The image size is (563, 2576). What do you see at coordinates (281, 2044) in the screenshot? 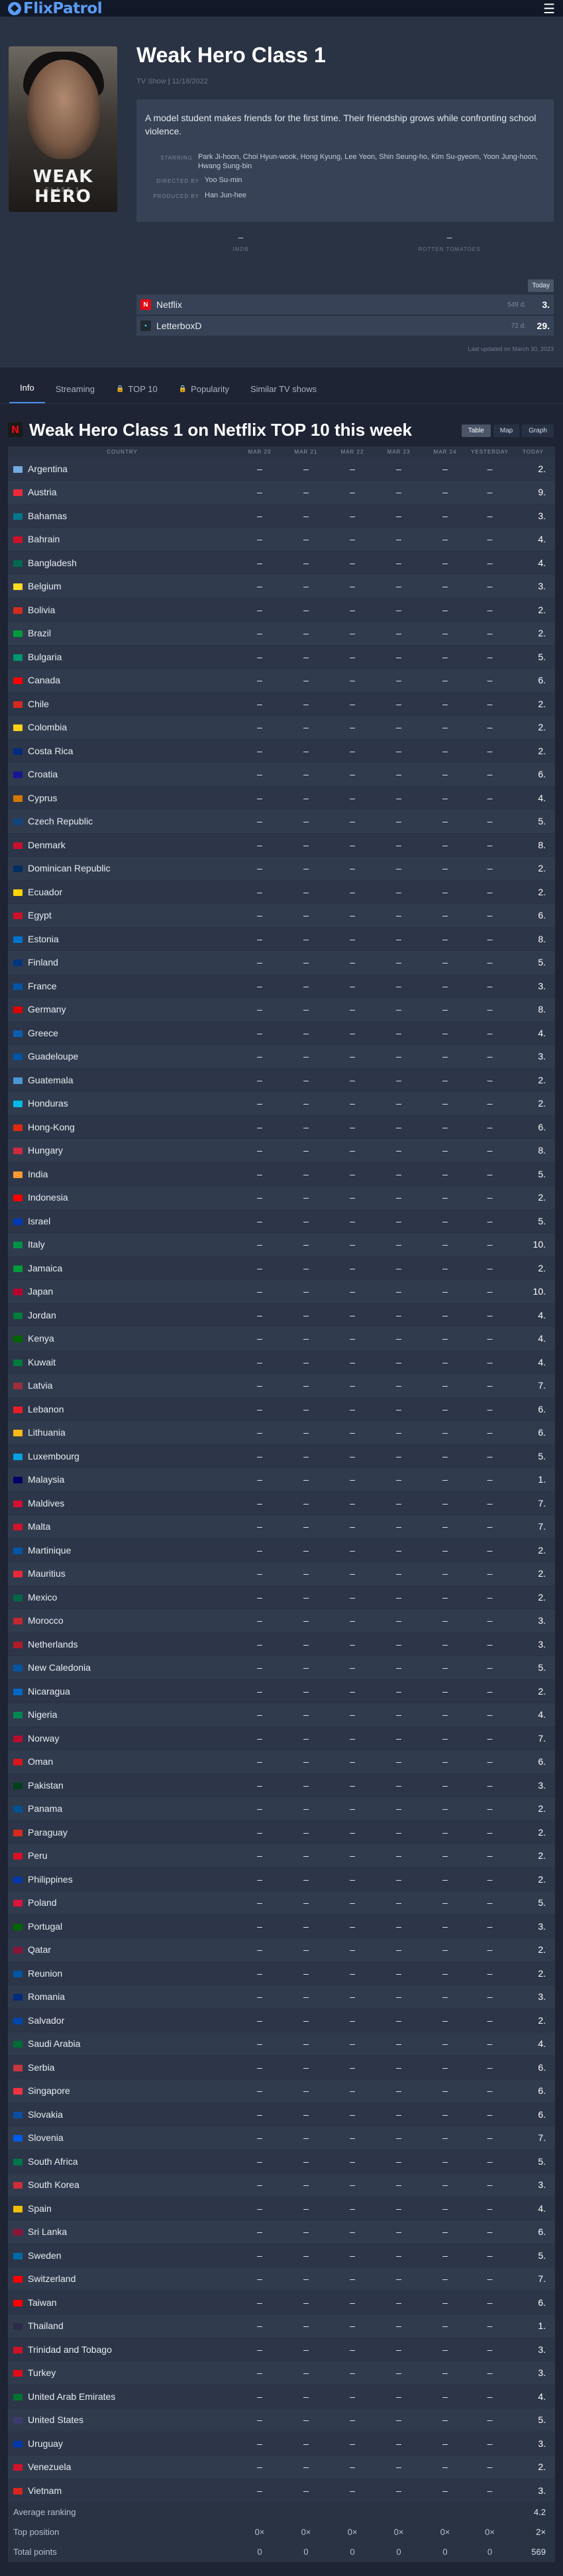
I see `table-row: Saudi Arabia – – – – – –4.` at bounding box center [281, 2044].